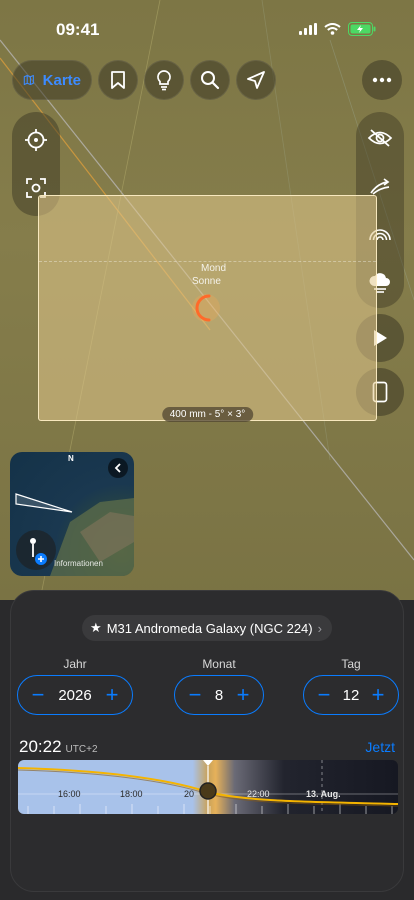  I want to click on timezone-label: UTC+2, so click(81, 749).